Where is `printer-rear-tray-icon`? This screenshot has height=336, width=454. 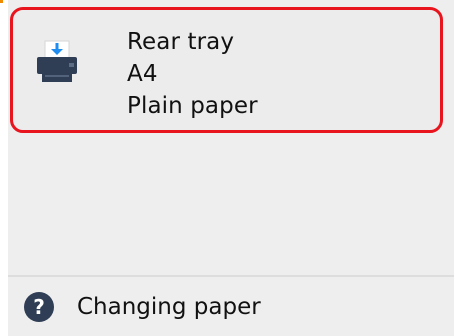
printer-rear-tray-icon is located at coordinates (57, 61).